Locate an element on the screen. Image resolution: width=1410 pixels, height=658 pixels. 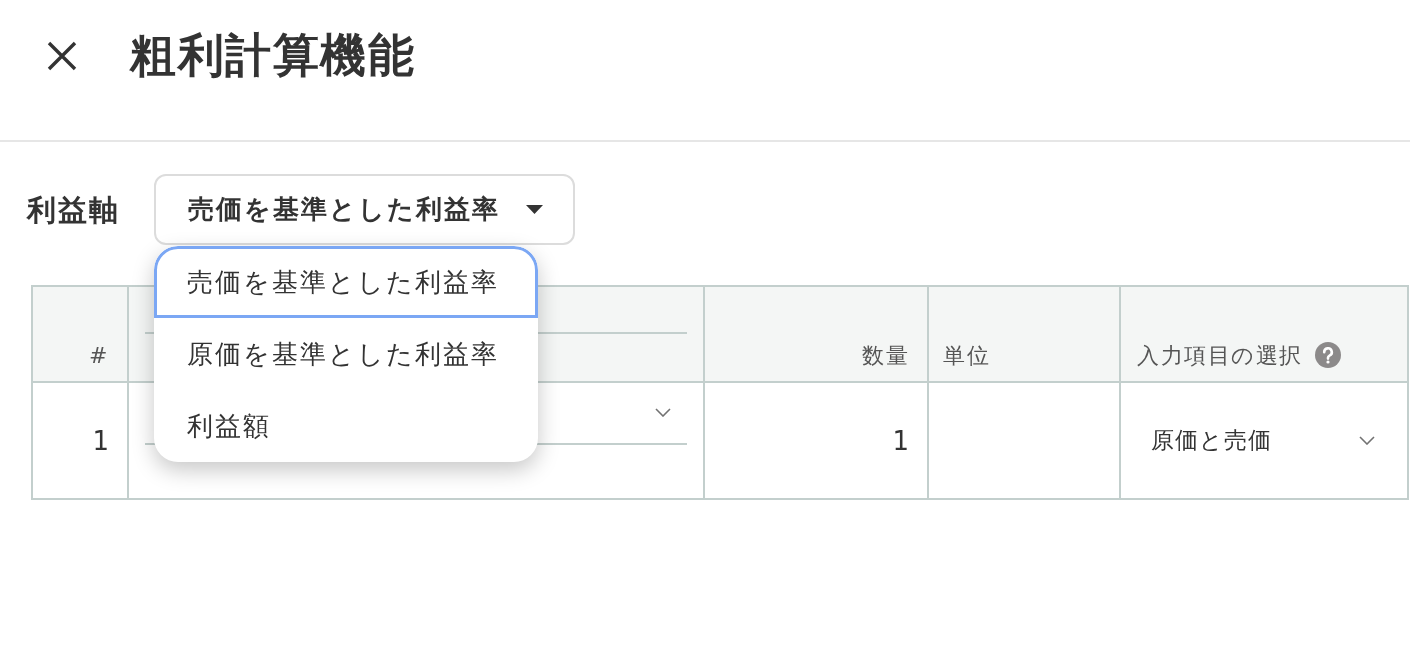
field-label: 利益軸 is located at coordinates (73, 209).